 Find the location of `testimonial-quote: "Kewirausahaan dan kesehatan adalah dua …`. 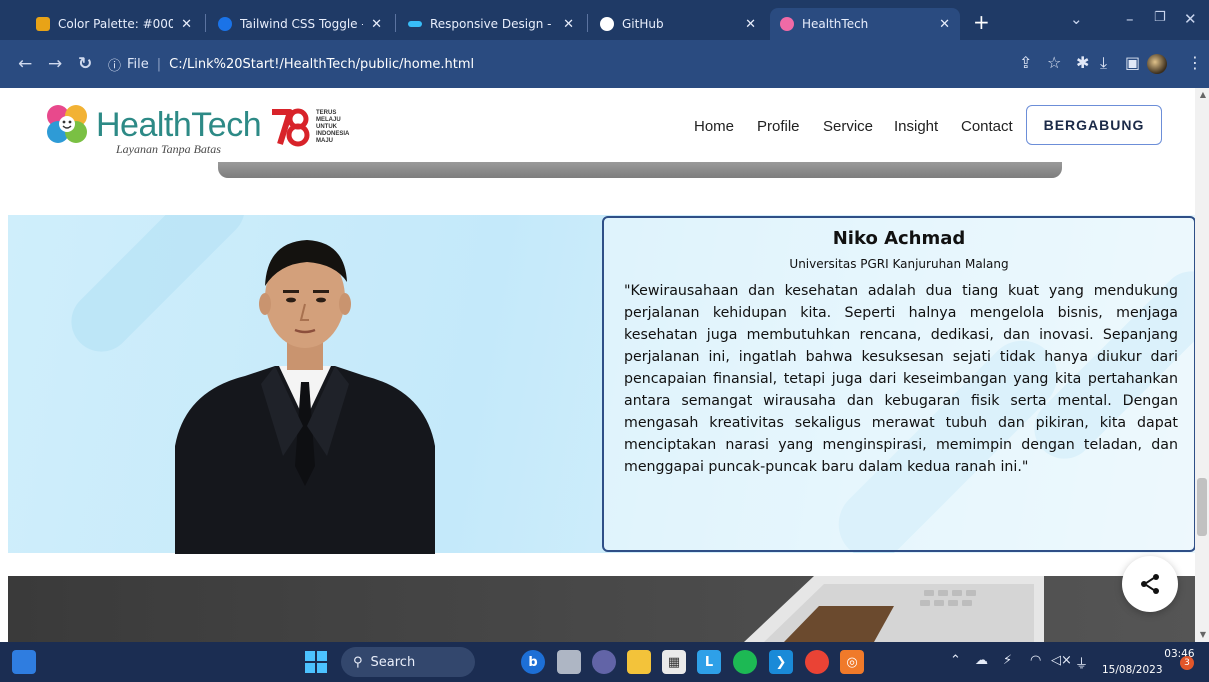

testimonial-quote: "Kewirausahaan dan kesehatan adalah dua … is located at coordinates (901, 379).